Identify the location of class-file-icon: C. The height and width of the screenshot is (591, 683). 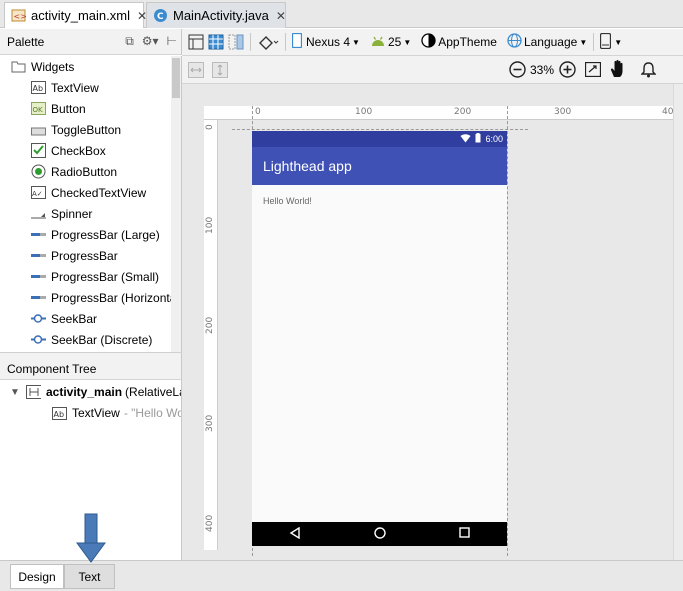
(160, 15).